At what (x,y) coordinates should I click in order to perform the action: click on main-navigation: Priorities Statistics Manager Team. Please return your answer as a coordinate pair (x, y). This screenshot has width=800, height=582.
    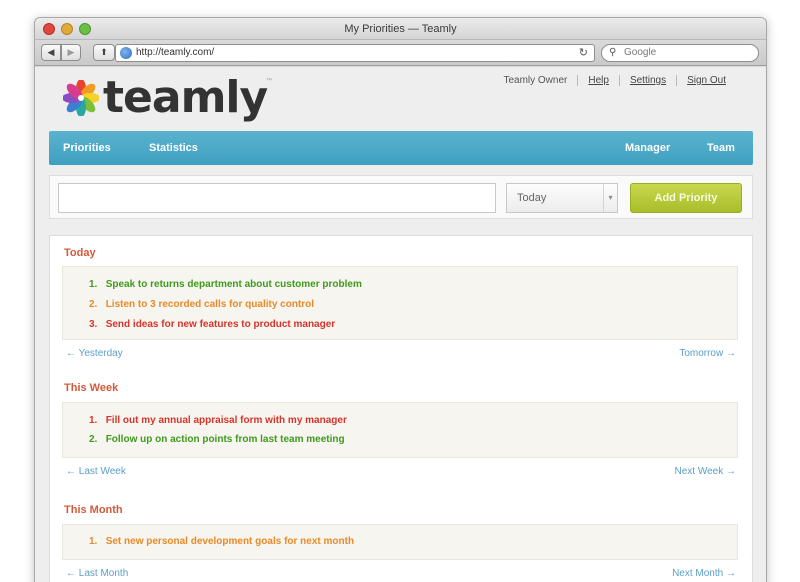
    Looking at the image, I should click on (401, 148).